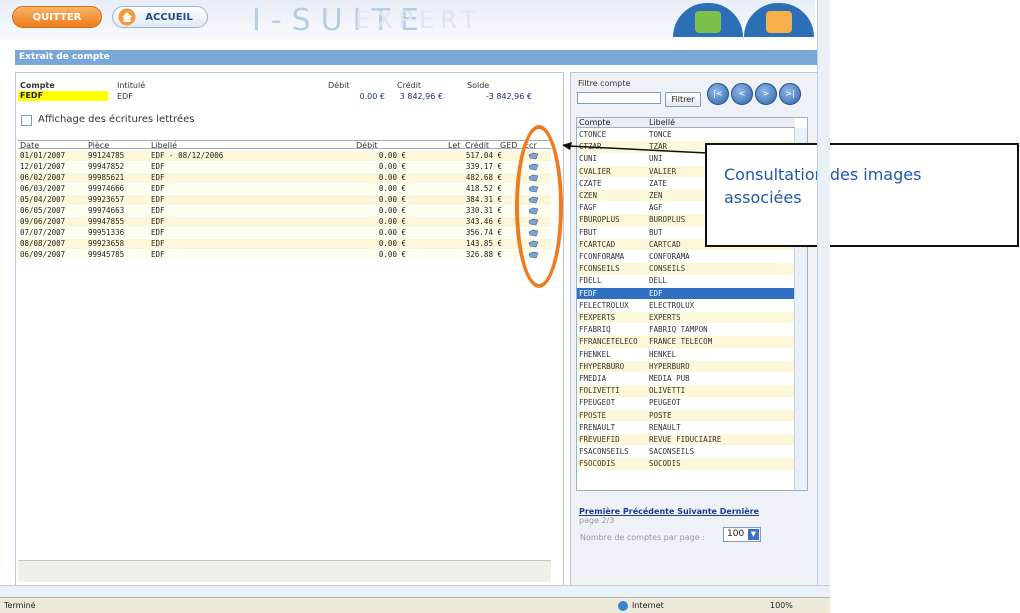 The height and width of the screenshot is (613, 1020). What do you see at coordinates (686, 354) in the screenshot?
I see `account-list-item: FHENKEL HENKEL` at bounding box center [686, 354].